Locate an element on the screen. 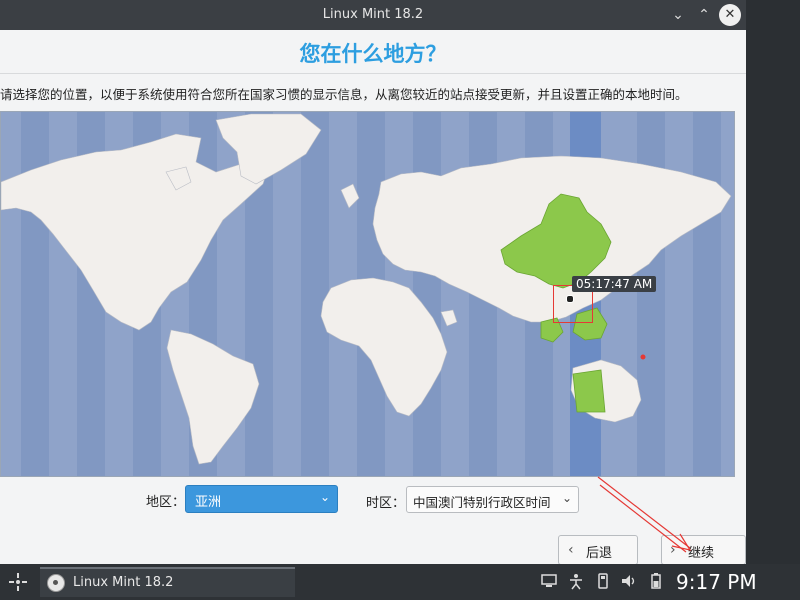 Image resolution: width=800 pixels, height=600 pixels. region-label: 地区： is located at coordinates (166, 502).